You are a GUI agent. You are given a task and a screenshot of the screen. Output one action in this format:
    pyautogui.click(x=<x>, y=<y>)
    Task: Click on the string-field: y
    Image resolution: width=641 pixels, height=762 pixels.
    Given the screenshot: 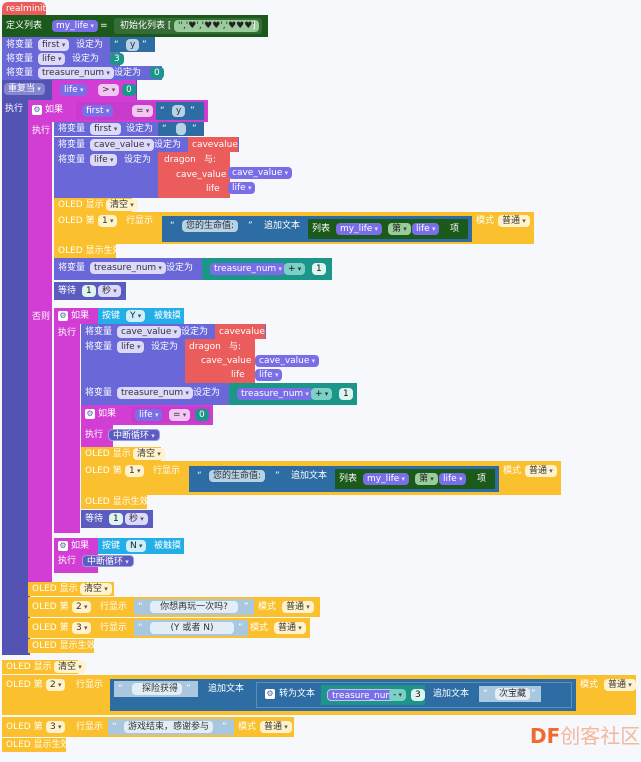 What is the action you would take?
    pyautogui.click(x=179, y=111)
    